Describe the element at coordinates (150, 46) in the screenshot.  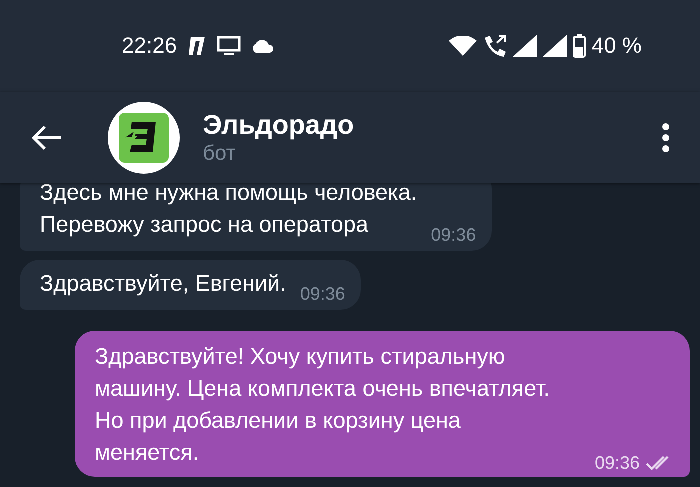
I see `clock: 22:26` at that location.